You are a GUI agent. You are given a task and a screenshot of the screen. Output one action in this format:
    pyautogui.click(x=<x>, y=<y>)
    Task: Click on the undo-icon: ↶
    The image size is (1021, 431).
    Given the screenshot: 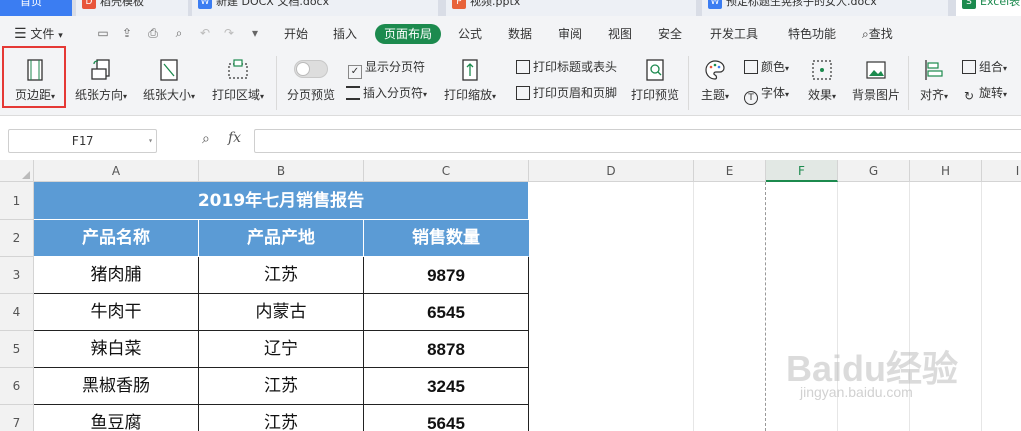 What is the action you would take?
    pyautogui.click(x=205, y=33)
    